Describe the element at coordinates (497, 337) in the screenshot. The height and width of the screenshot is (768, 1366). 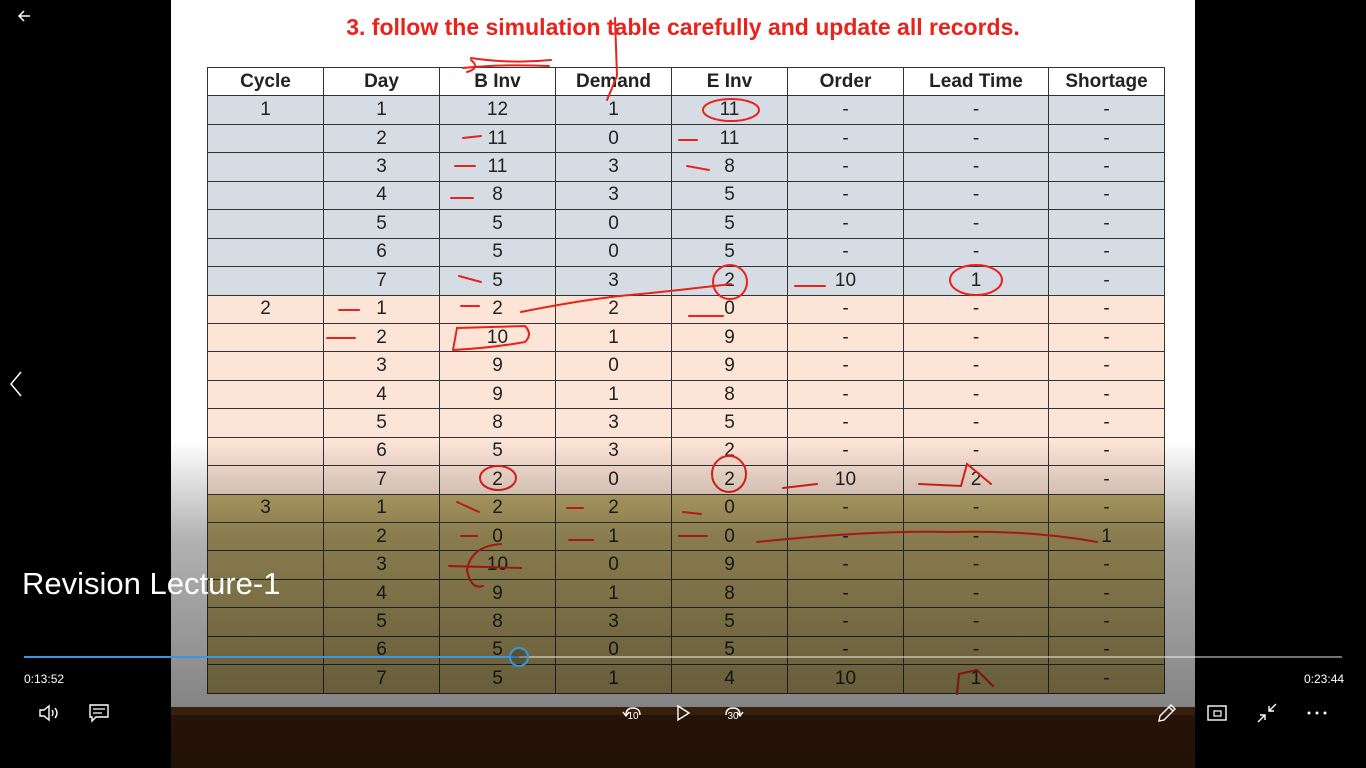
I see `table-cell-binv: 10` at that location.